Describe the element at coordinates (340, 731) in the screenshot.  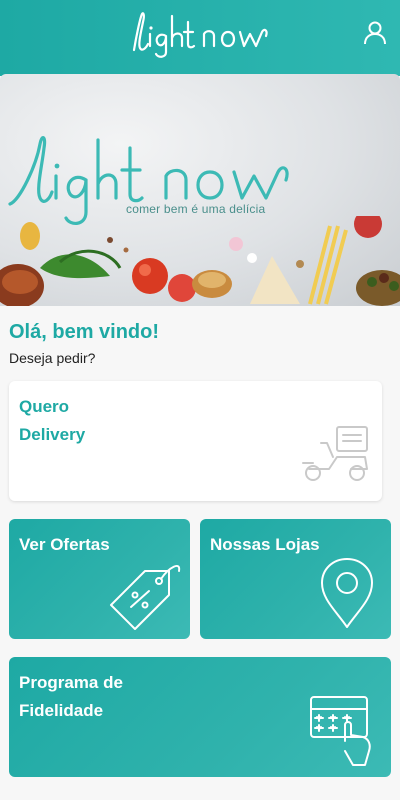
I see `loyalty-card-icon` at that location.